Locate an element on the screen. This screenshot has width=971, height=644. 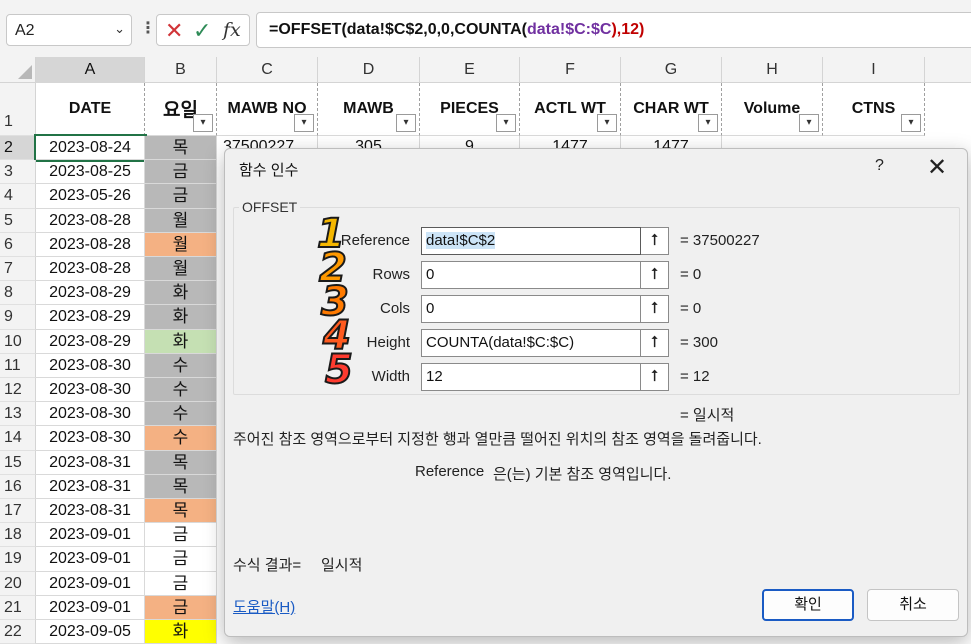
column-header-a: A is located at coordinates (90, 70).